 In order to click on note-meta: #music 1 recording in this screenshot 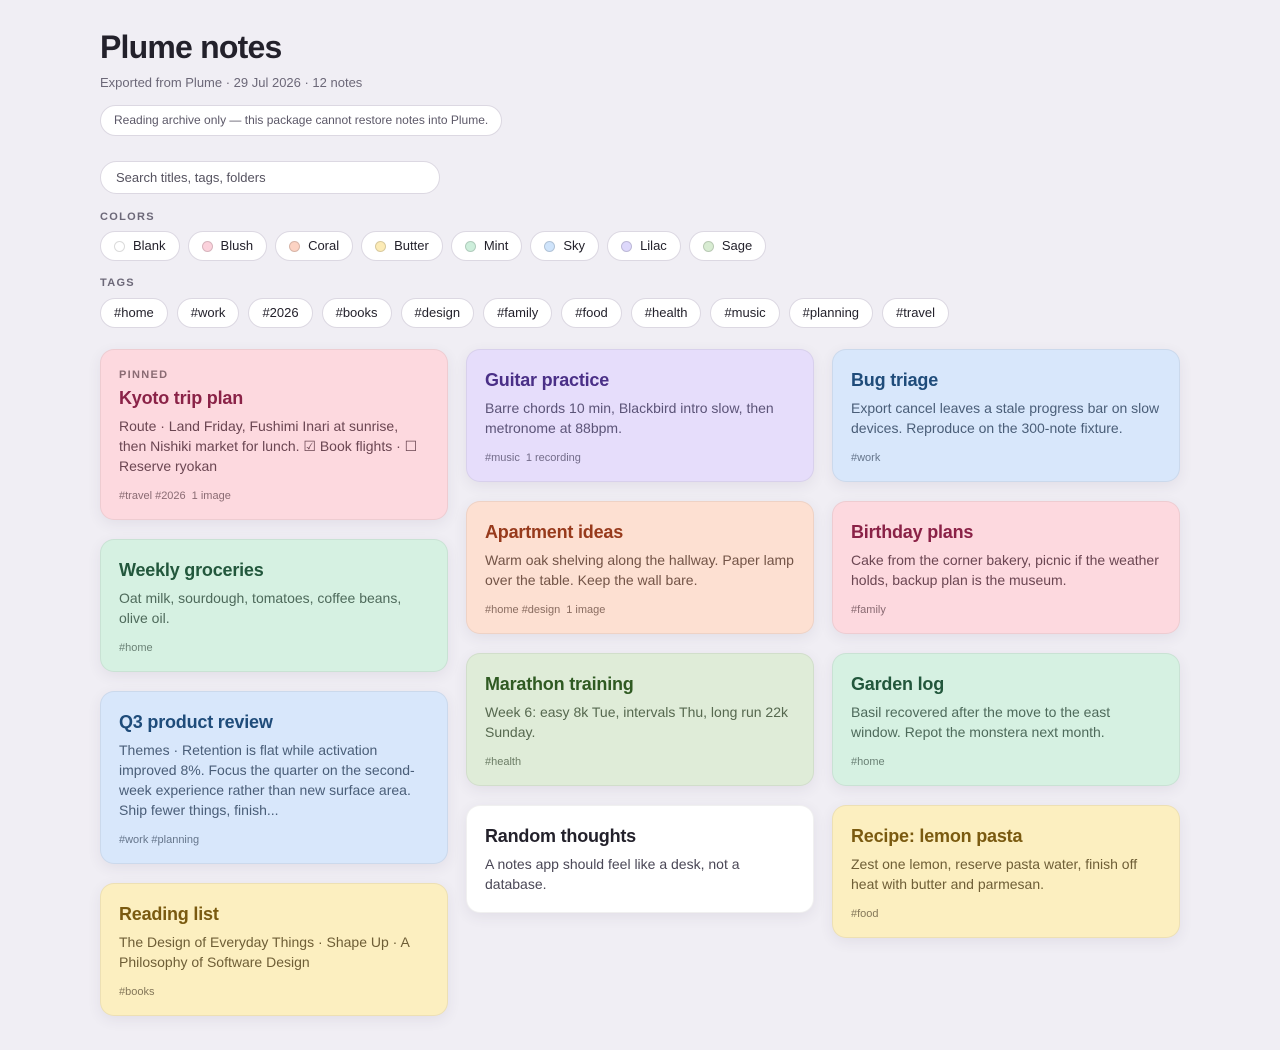, I will do `click(640, 458)`.